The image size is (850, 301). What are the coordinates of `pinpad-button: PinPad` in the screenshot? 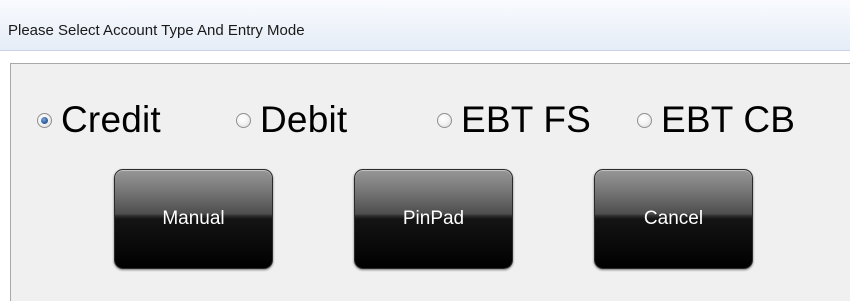 It's located at (433, 219).